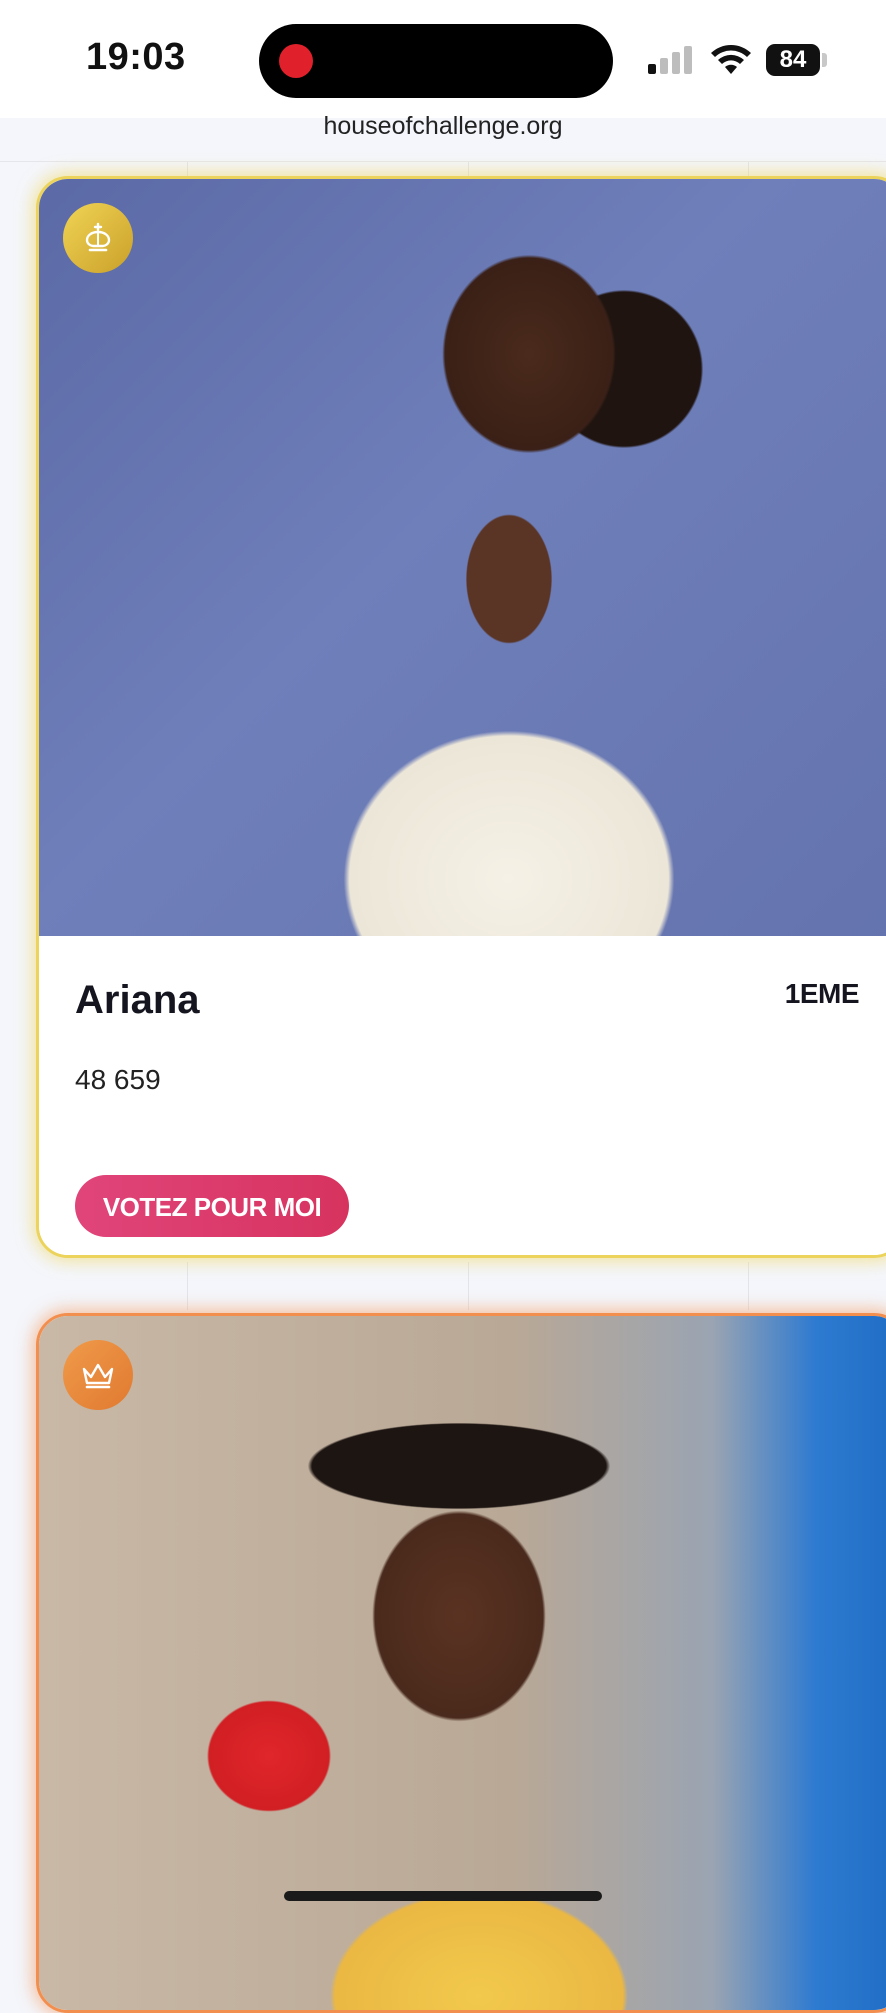 The image size is (886, 2013). I want to click on screen-recording-icon, so click(296, 61).